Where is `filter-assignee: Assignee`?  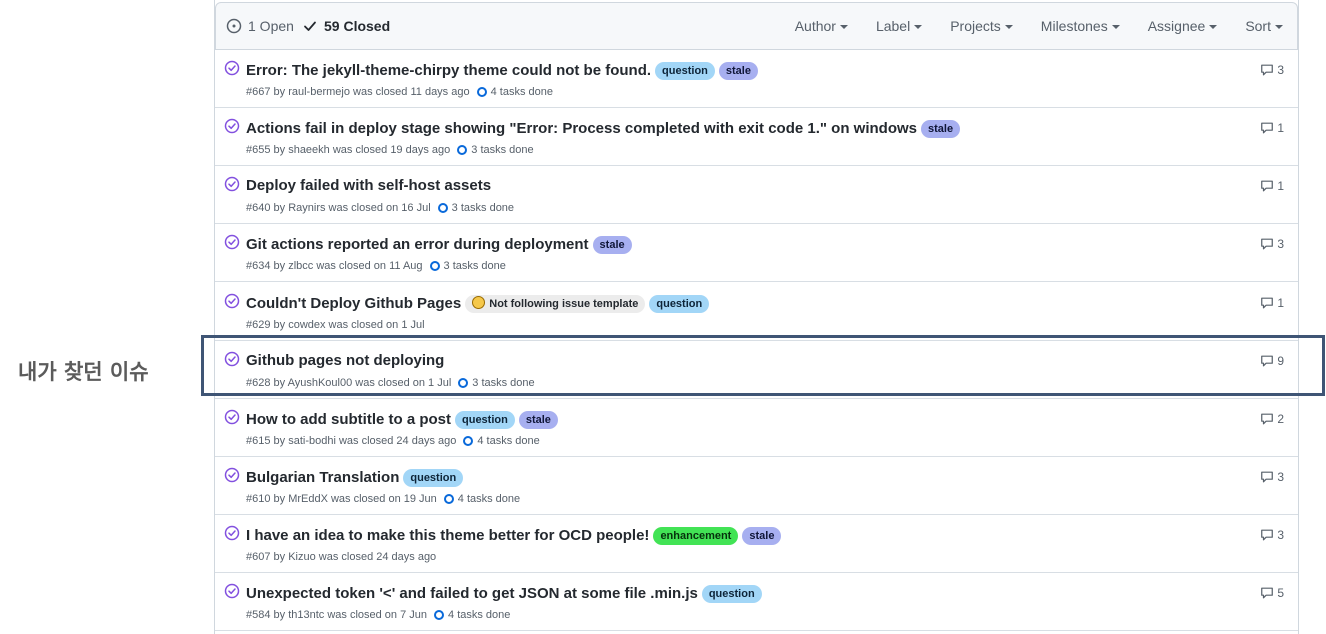 filter-assignee: Assignee is located at coordinates (1183, 26).